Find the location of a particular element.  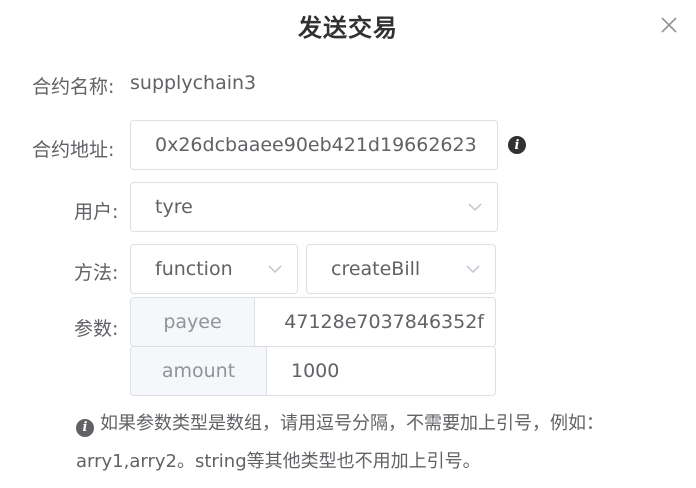

param-name: amount is located at coordinates (199, 371).